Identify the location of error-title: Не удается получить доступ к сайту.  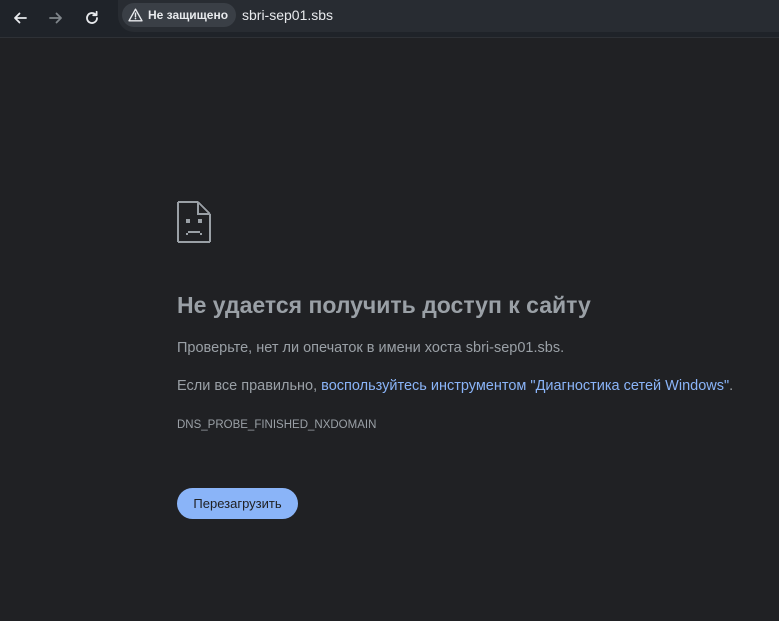
(384, 305).